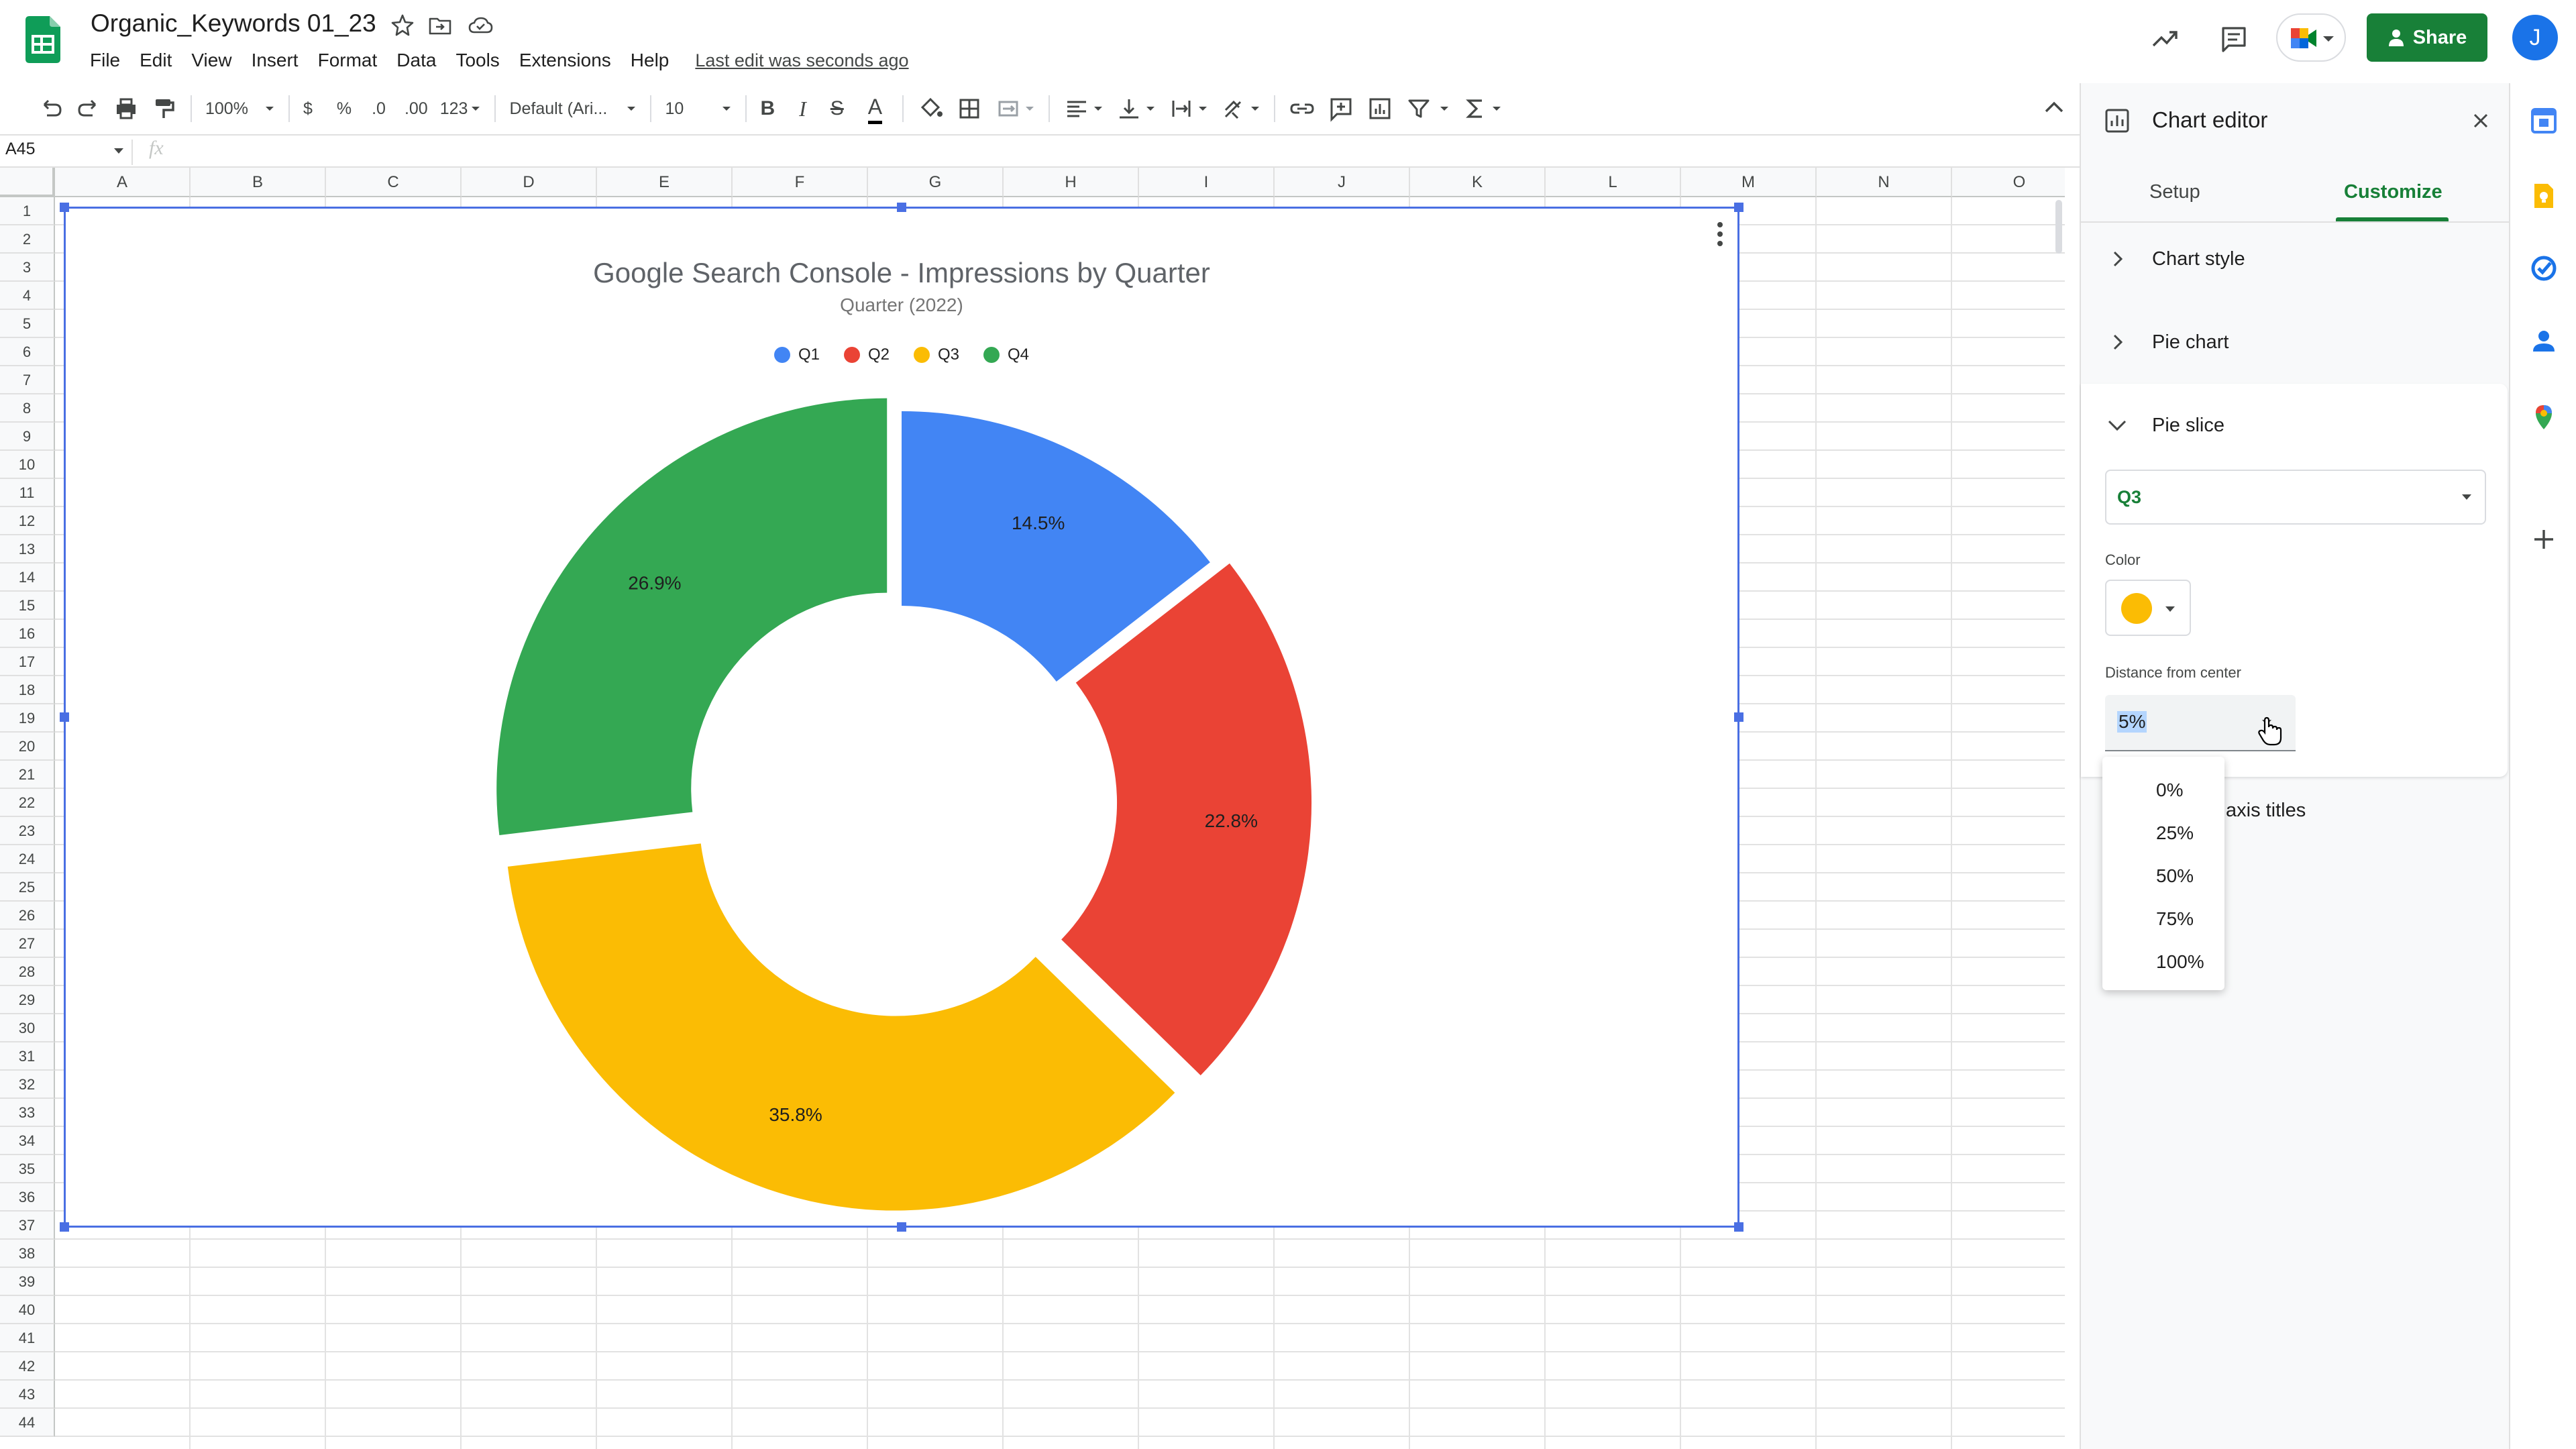  What do you see at coordinates (1478, 182) in the screenshot?
I see `column-header: K` at bounding box center [1478, 182].